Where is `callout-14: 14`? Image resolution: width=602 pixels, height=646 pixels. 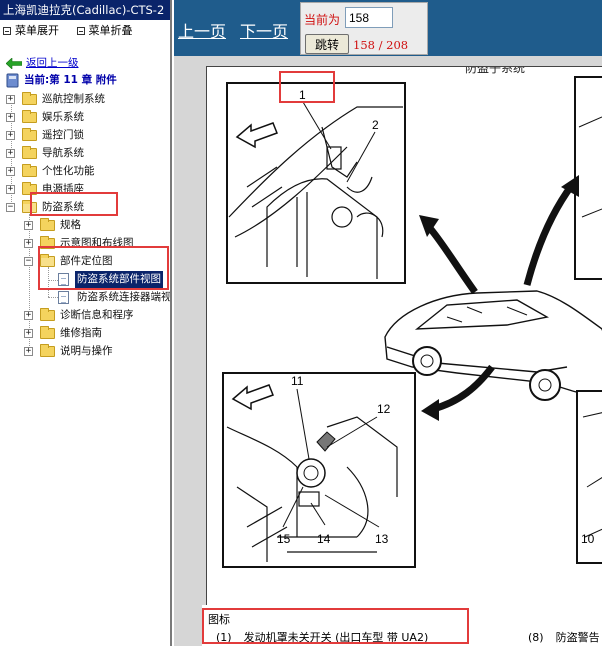 callout-14: 14 is located at coordinates (324, 539).